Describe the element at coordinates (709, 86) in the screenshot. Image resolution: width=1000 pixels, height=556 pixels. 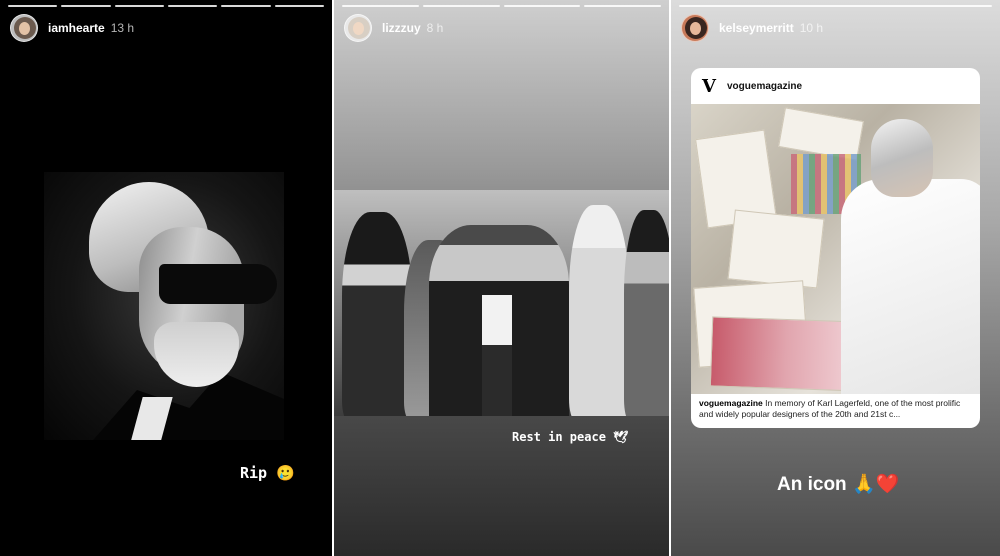
I see `vogue-logo-icon: V` at that location.